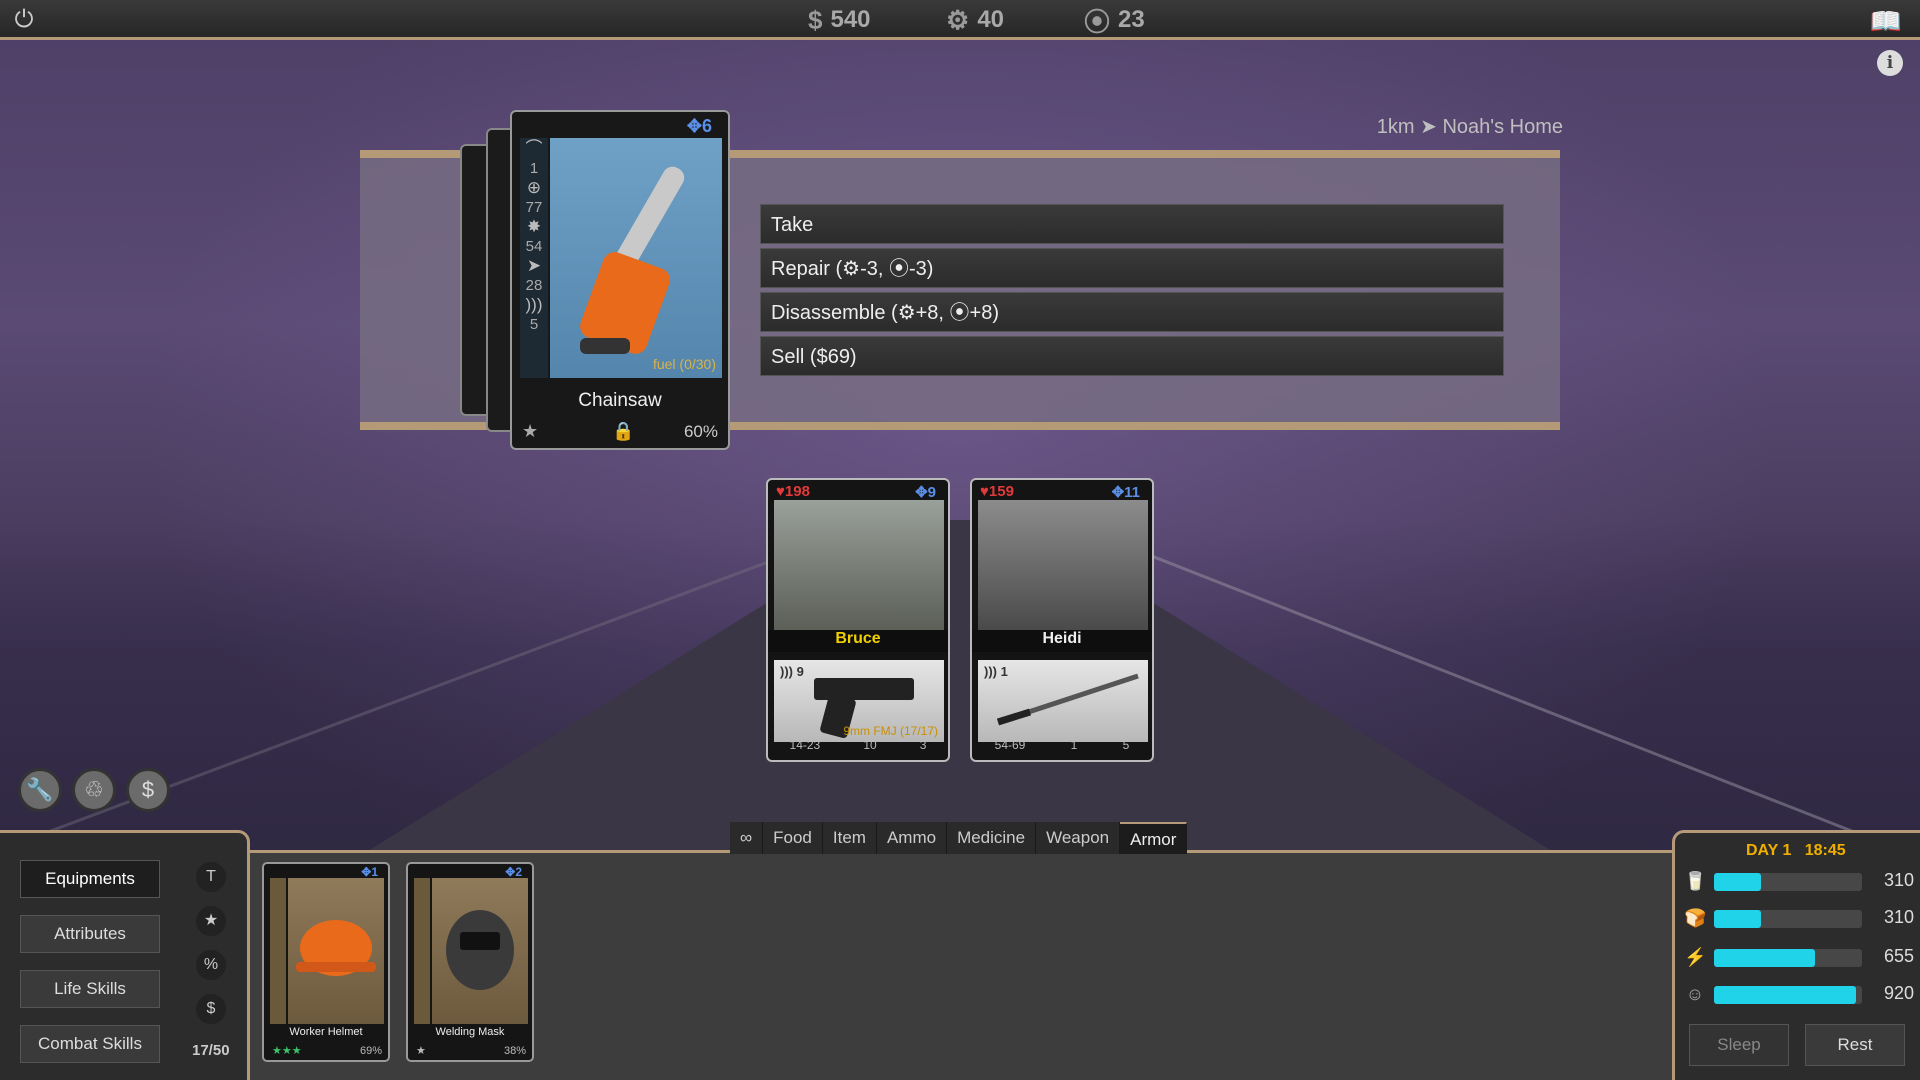 Image resolution: width=1920 pixels, height=1080 pixels. Describe the element at coordinates (1799, 880) in the screenshot. I see `thirst-bar: 🥛 310` at that location.